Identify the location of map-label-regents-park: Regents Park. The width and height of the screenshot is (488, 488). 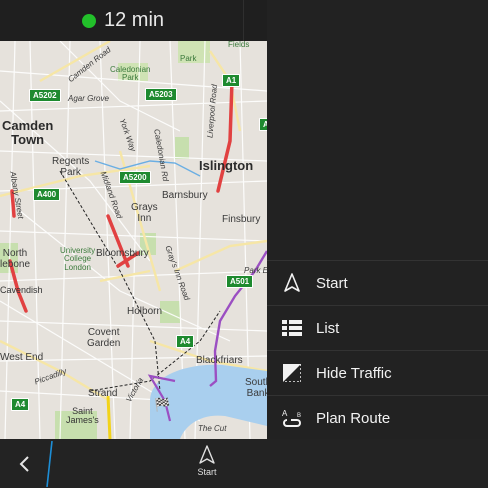
(71, 167).